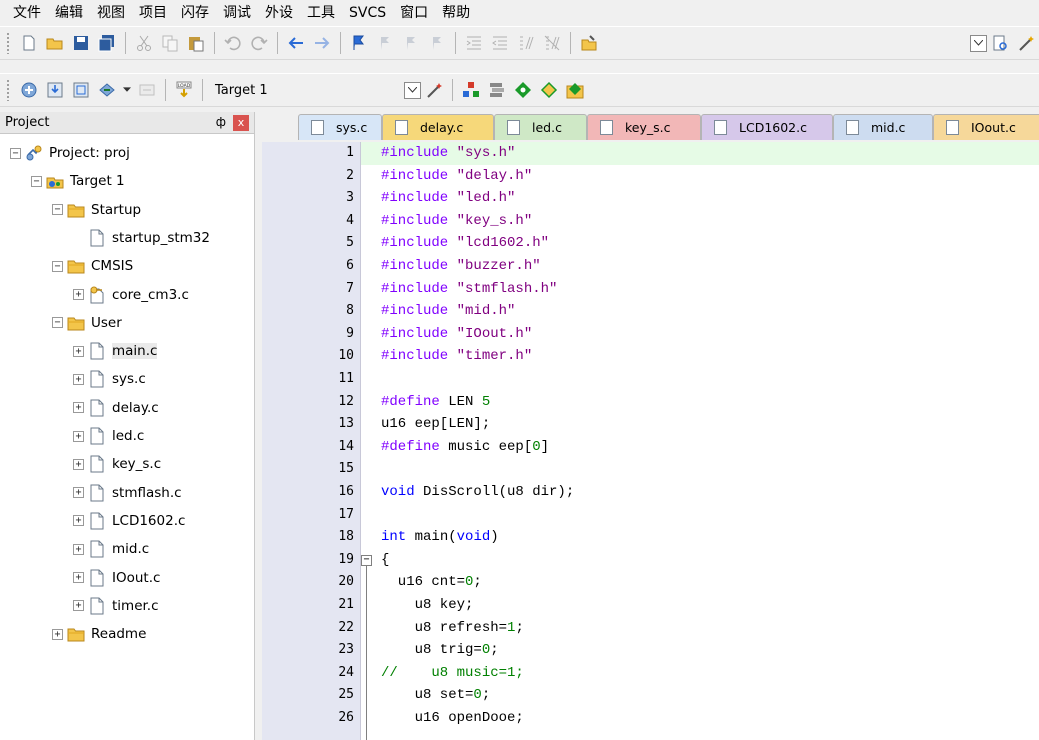 This screenshot has width=1039, height=740. Describe the element at coordinates (461, 266) in the screenshot. I see `code-line: #include "buzzer.h"` at that location.